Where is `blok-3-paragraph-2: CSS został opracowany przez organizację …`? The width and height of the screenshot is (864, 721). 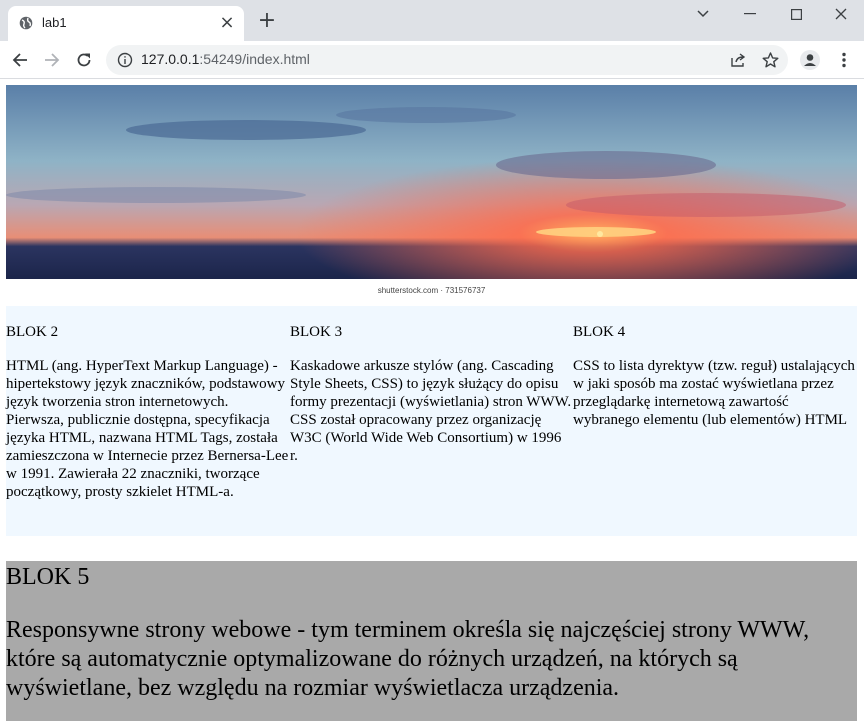 blok-3-paragraph-2: CSS został opracowany przez organizację … is located at coordinates (426, 438).